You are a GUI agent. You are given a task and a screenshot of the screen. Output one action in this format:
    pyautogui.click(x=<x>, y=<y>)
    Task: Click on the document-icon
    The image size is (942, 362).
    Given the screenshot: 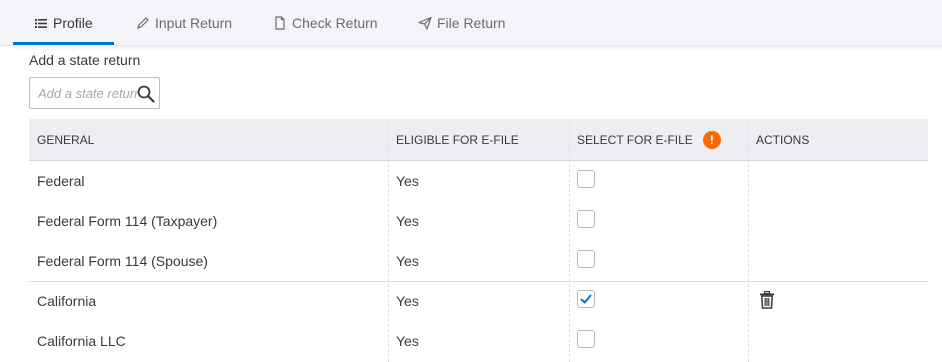 What is the action you would take?
    pyautogui.click(x=280, y=22)
    